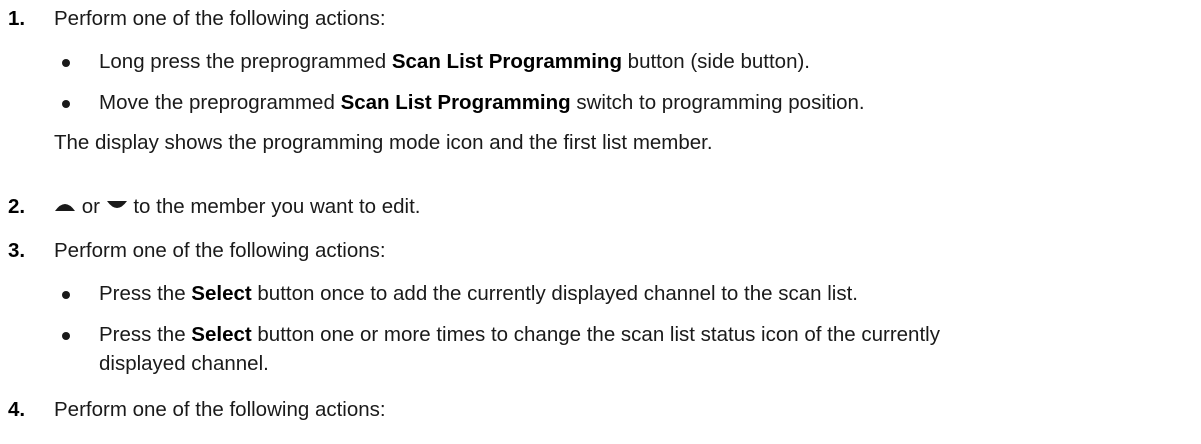  Describe the element at coordinates (17, 18) in the screenshot. I see `step-number: 1.` at that location.